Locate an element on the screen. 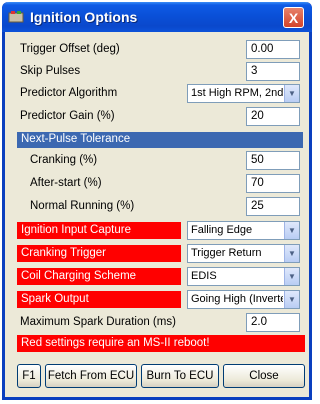  ignition-input-capture-select: Falling Edge ▼ is located at coordinates (243, 230).